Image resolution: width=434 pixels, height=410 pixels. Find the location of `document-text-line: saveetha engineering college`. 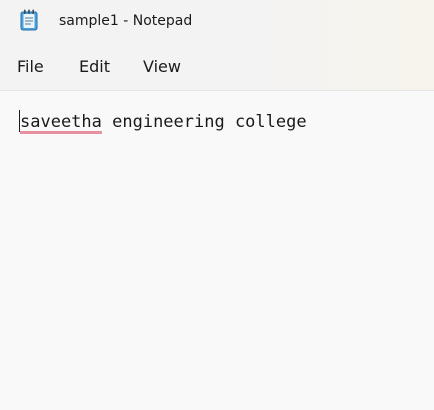

document-text-line: saveetha engineering college is located at coordinates (163, 122).